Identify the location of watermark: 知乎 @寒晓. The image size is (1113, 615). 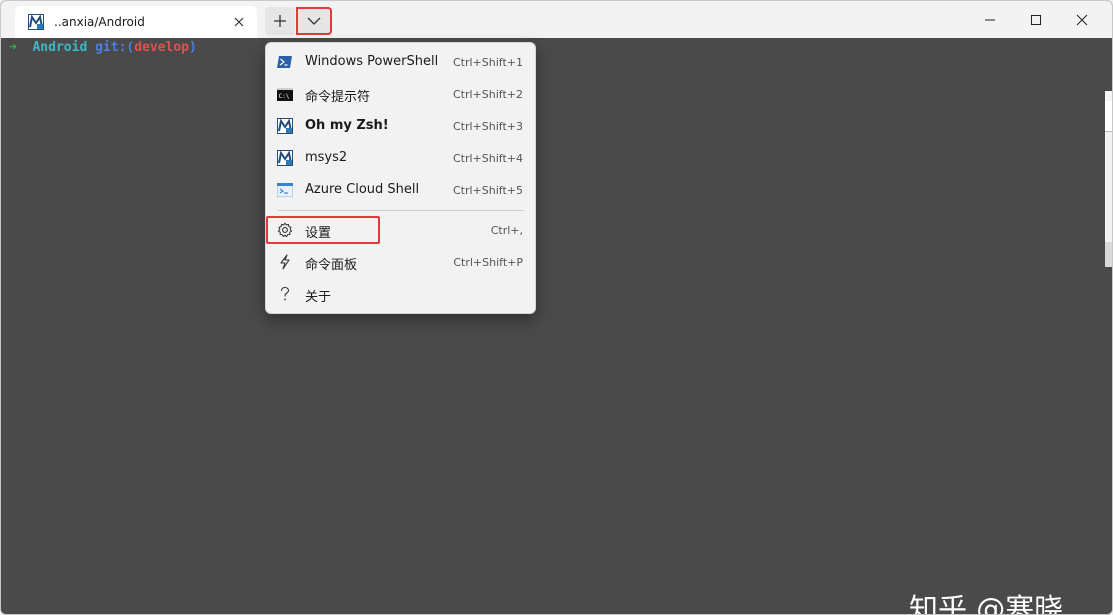
(986, 603).